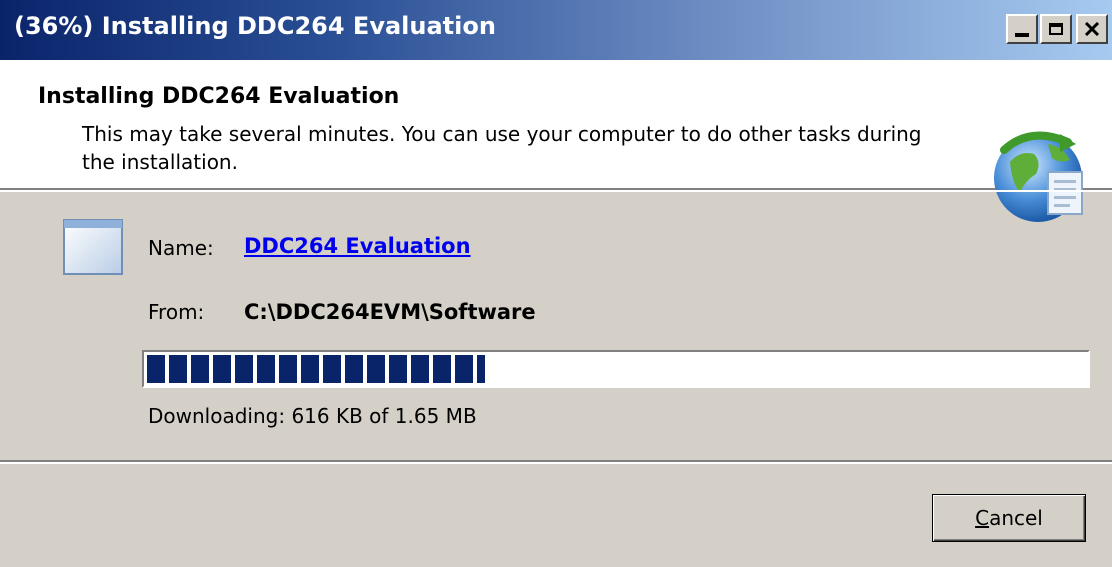 This screenshot has width=1112, height=567. I want to click on minimize-icon, so click(1022, 35).